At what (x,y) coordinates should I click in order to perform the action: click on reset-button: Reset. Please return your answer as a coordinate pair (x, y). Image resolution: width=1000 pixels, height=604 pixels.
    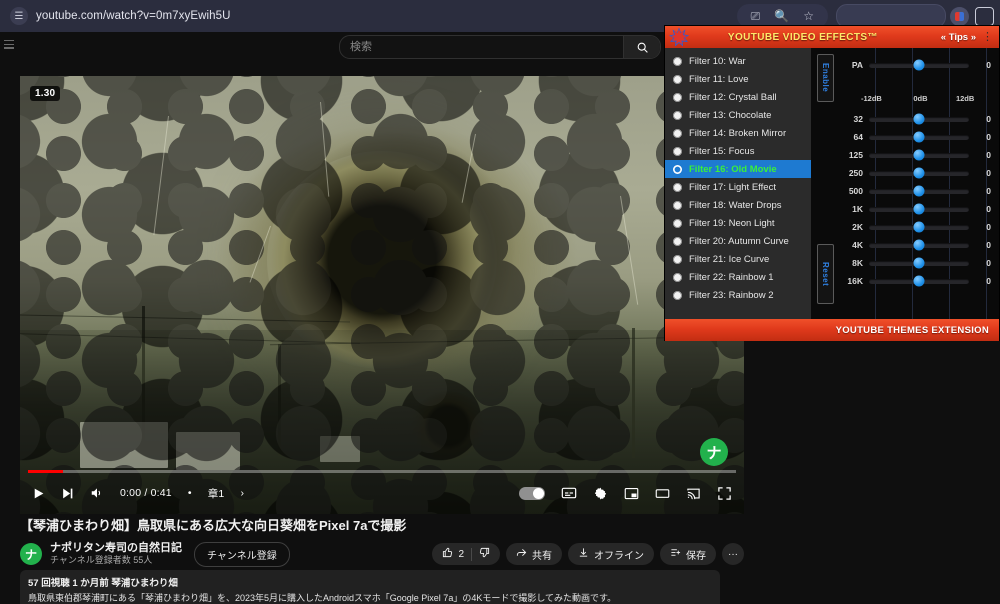
    Looking at the image, I should click on (825, 274).